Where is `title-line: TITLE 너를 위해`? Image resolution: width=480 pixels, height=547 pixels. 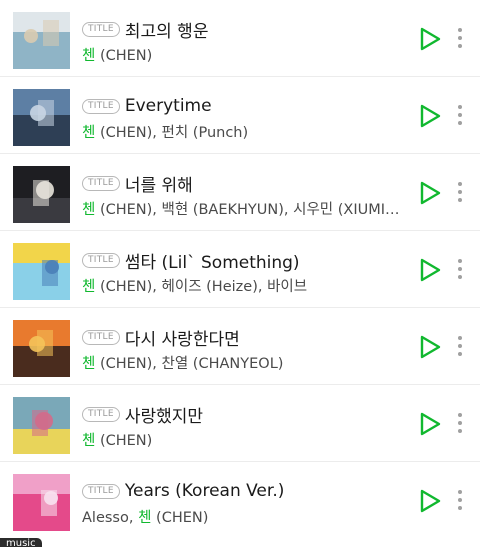 title-line: TITLE 너를 위해 is located at coordinates (241, 183).